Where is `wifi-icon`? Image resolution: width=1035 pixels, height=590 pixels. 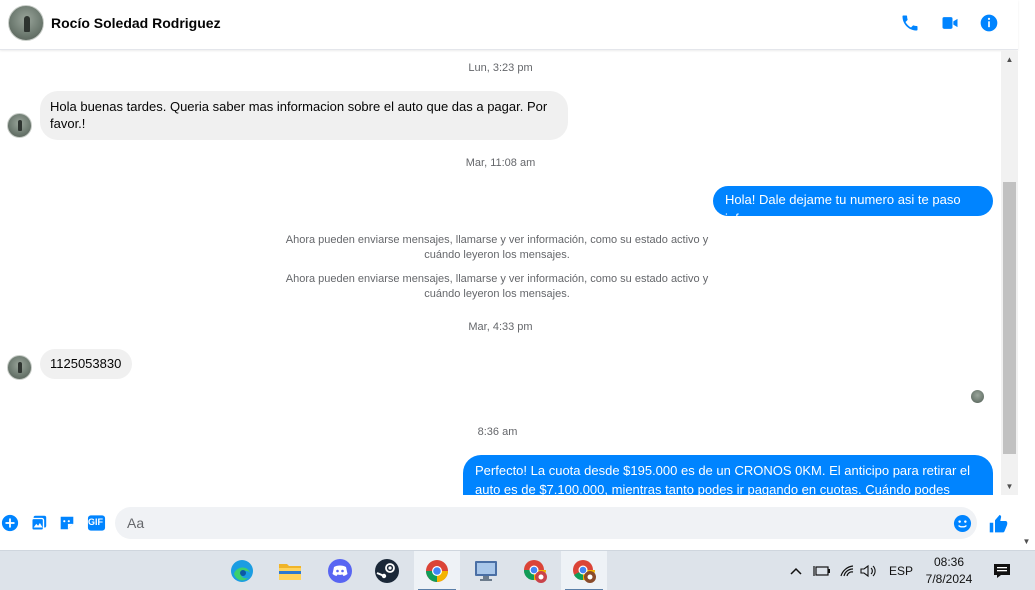
wifi-icon is located at coordinates (847, 570).